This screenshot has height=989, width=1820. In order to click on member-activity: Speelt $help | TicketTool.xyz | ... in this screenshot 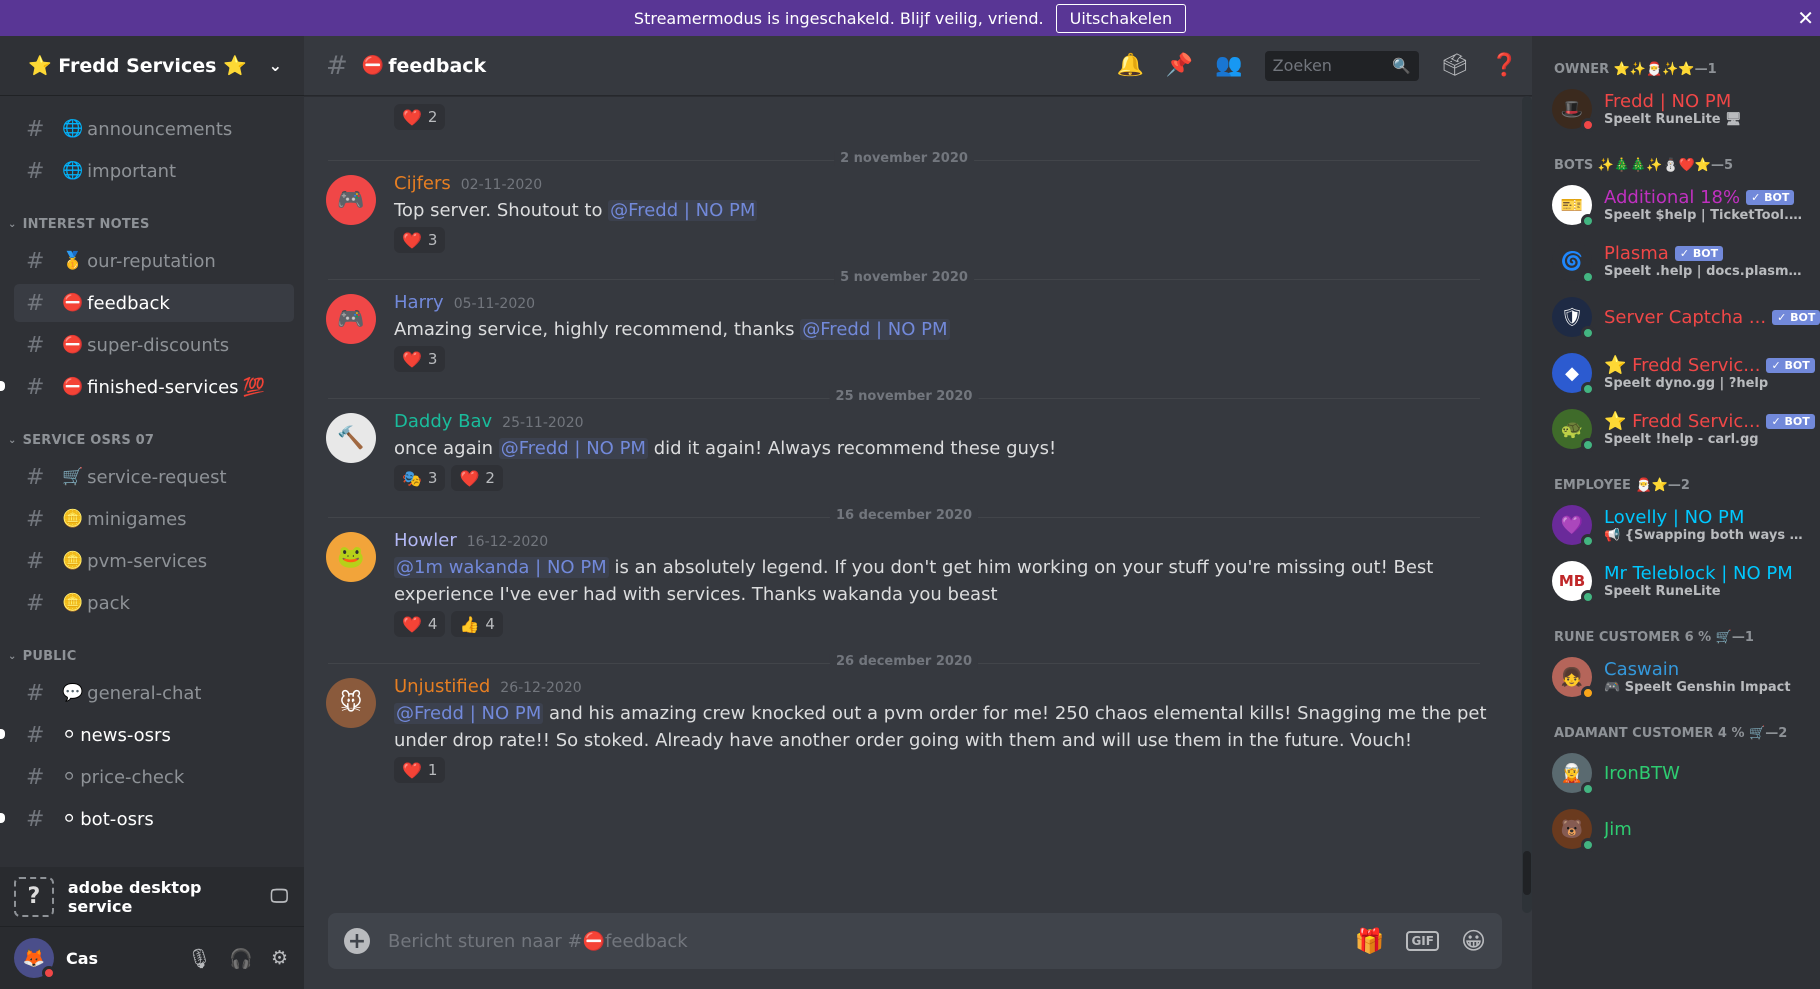, I will do `click(1704, 215)`.